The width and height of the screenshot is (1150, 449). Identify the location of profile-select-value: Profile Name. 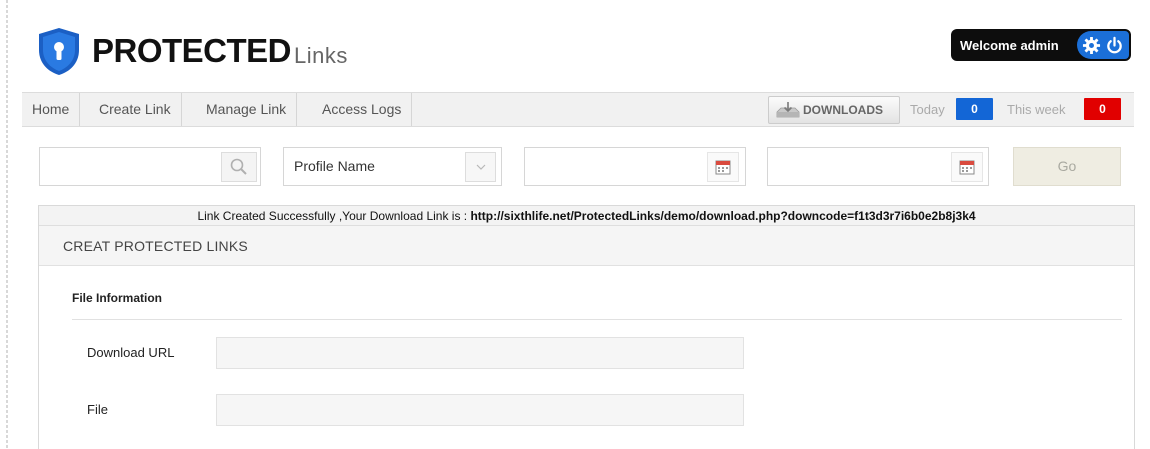
(334, 166).